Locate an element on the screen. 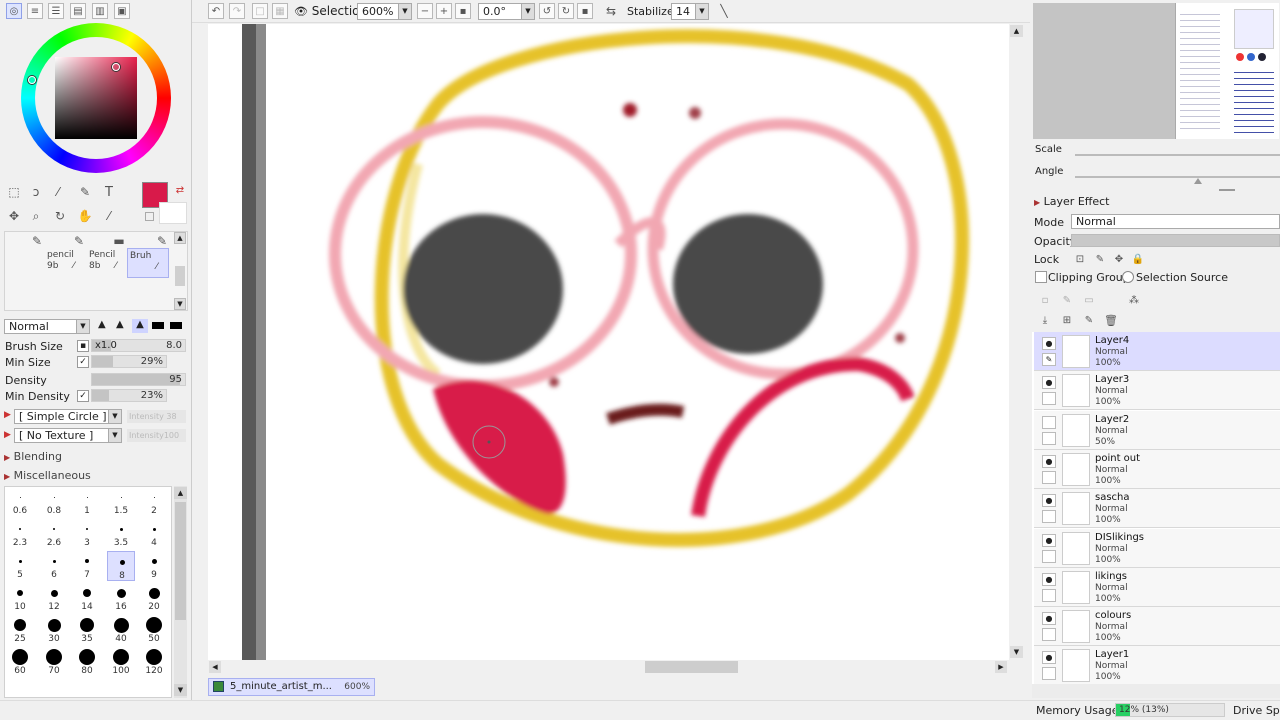 The image size is (1280, 720). brush-texture-select: [ No Texture ] ▼ is located at coordinates (68, 435).